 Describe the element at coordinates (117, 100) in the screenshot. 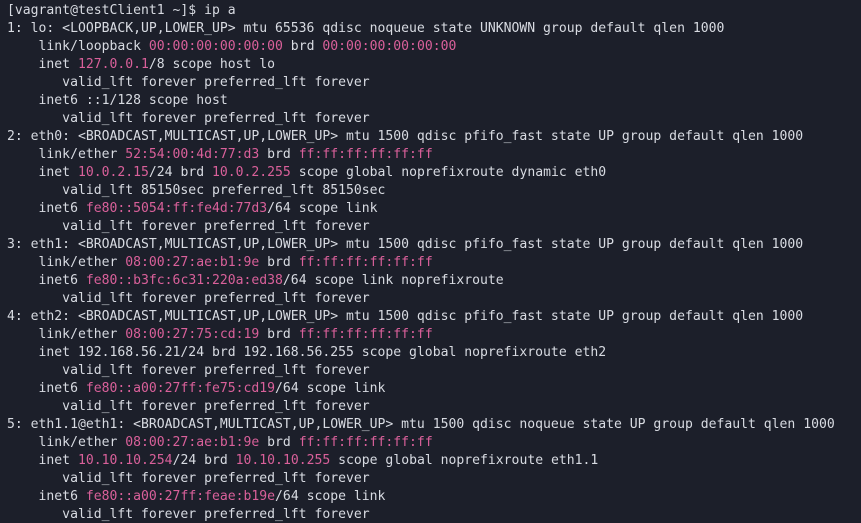

I see `output-text: inet6 ::1/128 scope host` at that location.